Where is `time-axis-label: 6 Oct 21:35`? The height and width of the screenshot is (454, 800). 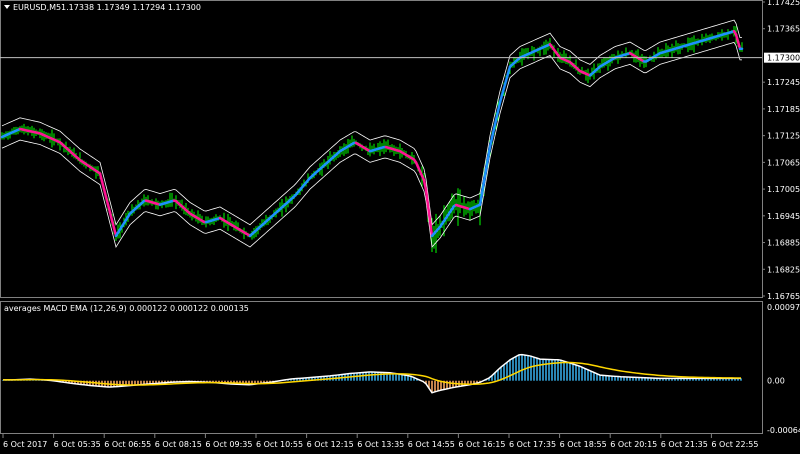
time-axis-label: 6 Oct 21:35 is located at coordinates (684, 444).